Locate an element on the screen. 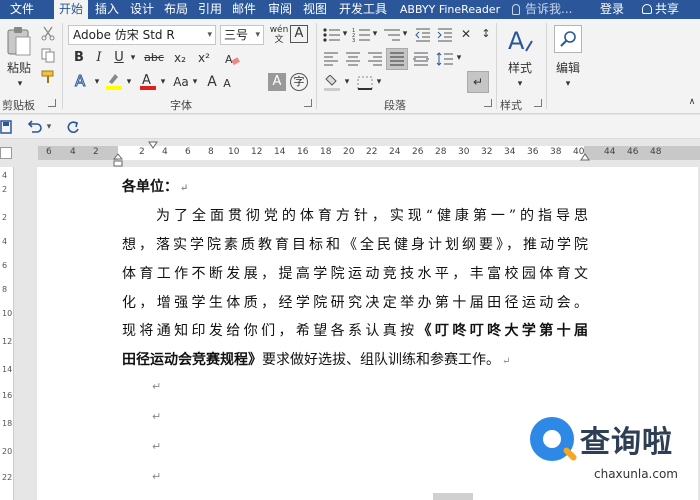  tab-view: 视图 is located at coordinates (315, 9).